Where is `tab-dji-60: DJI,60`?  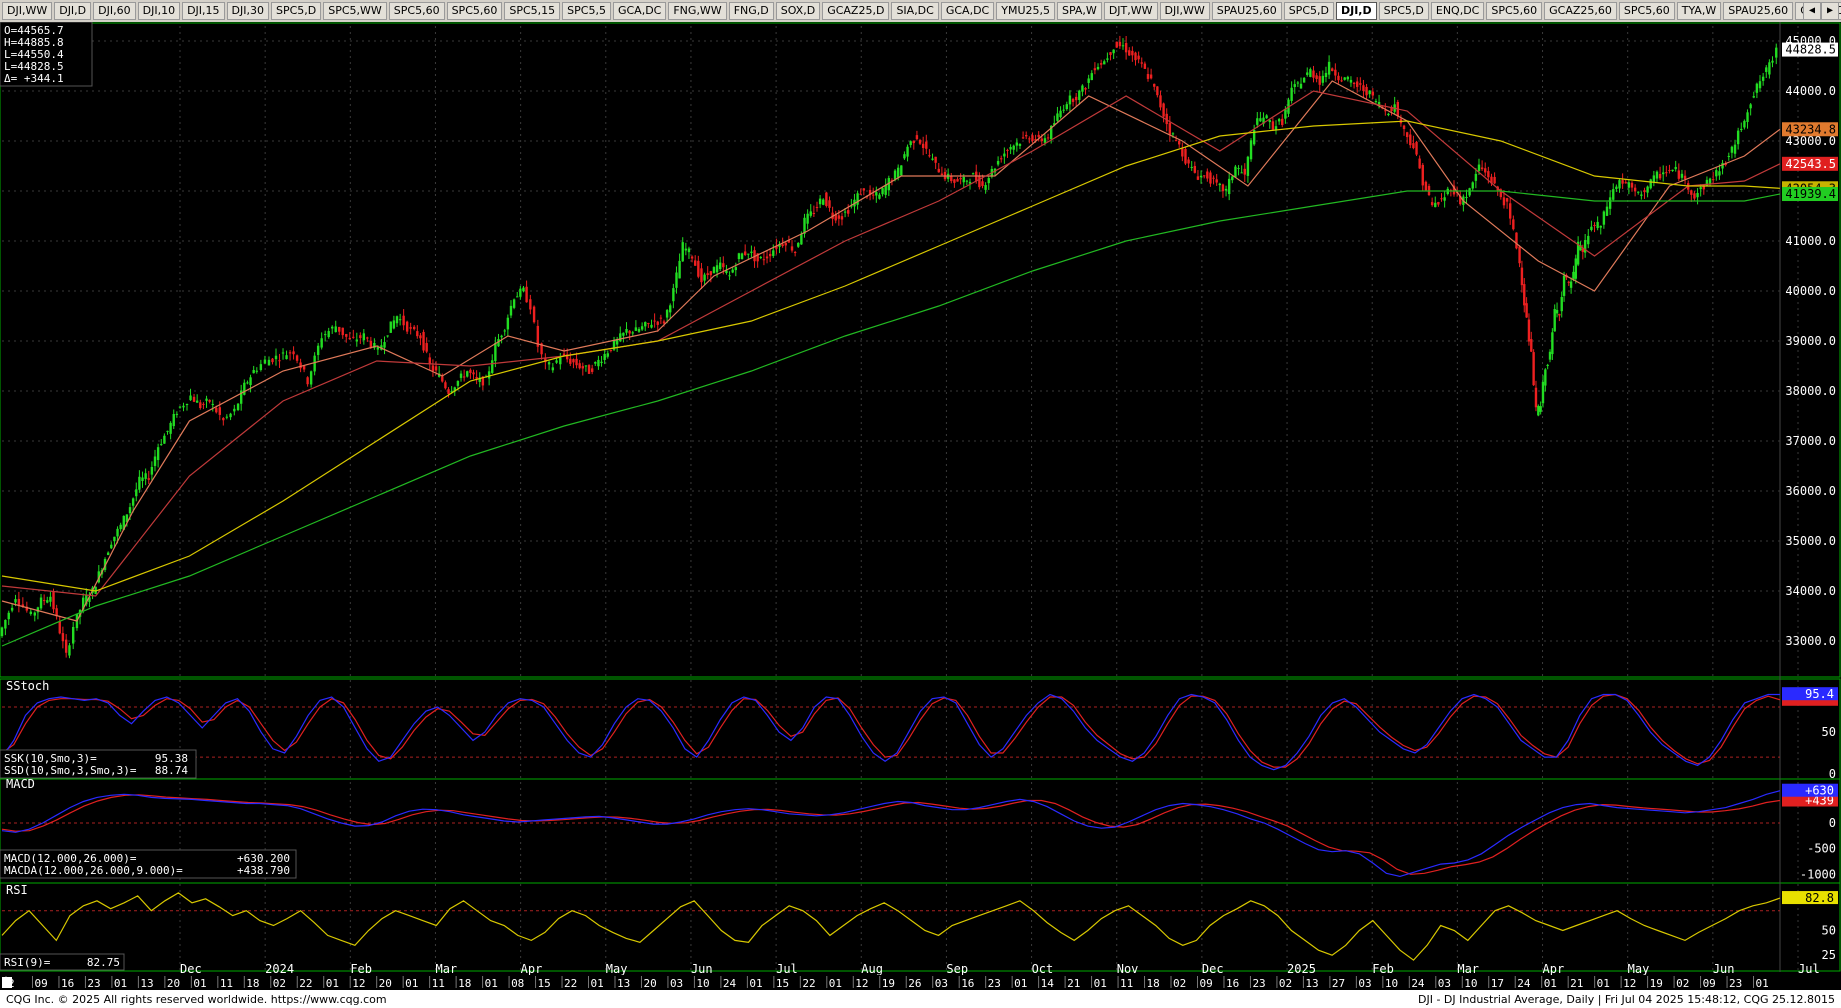
tab-dji-60: DJI,60 is located at coordinates (114, 11).